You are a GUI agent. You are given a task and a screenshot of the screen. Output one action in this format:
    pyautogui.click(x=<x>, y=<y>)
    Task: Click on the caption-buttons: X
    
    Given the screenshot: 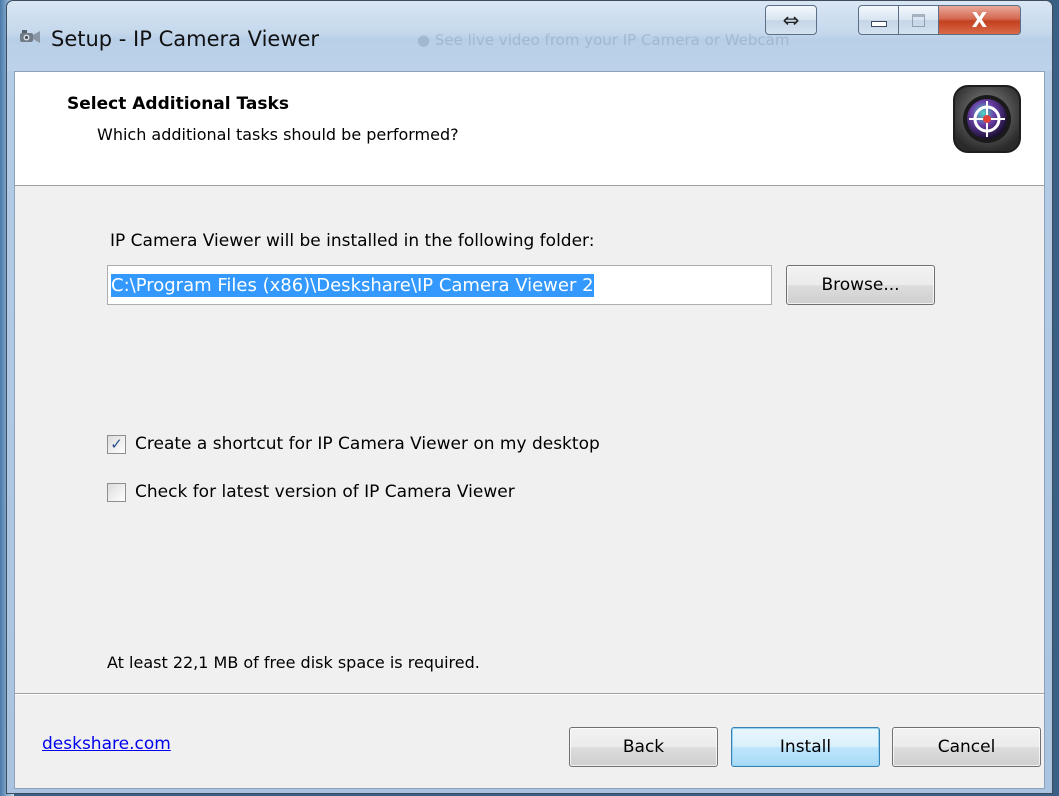 What is the action you would take?
    pyautogui.click(x=939, y=20)
    